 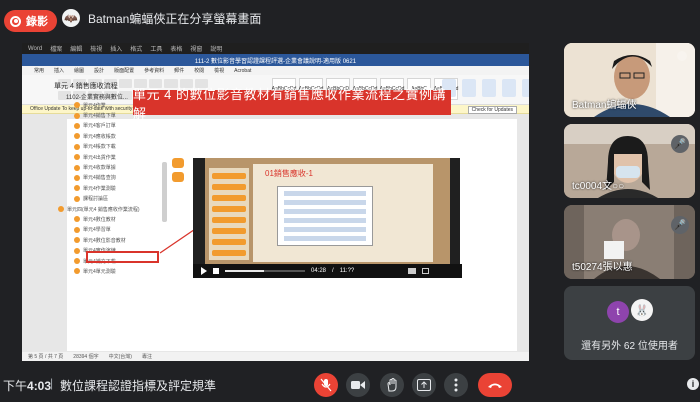 What do you see at coordinates (693, 384) in the screenshot?
I see `info-icon: i` at bounding box center [693, 384].